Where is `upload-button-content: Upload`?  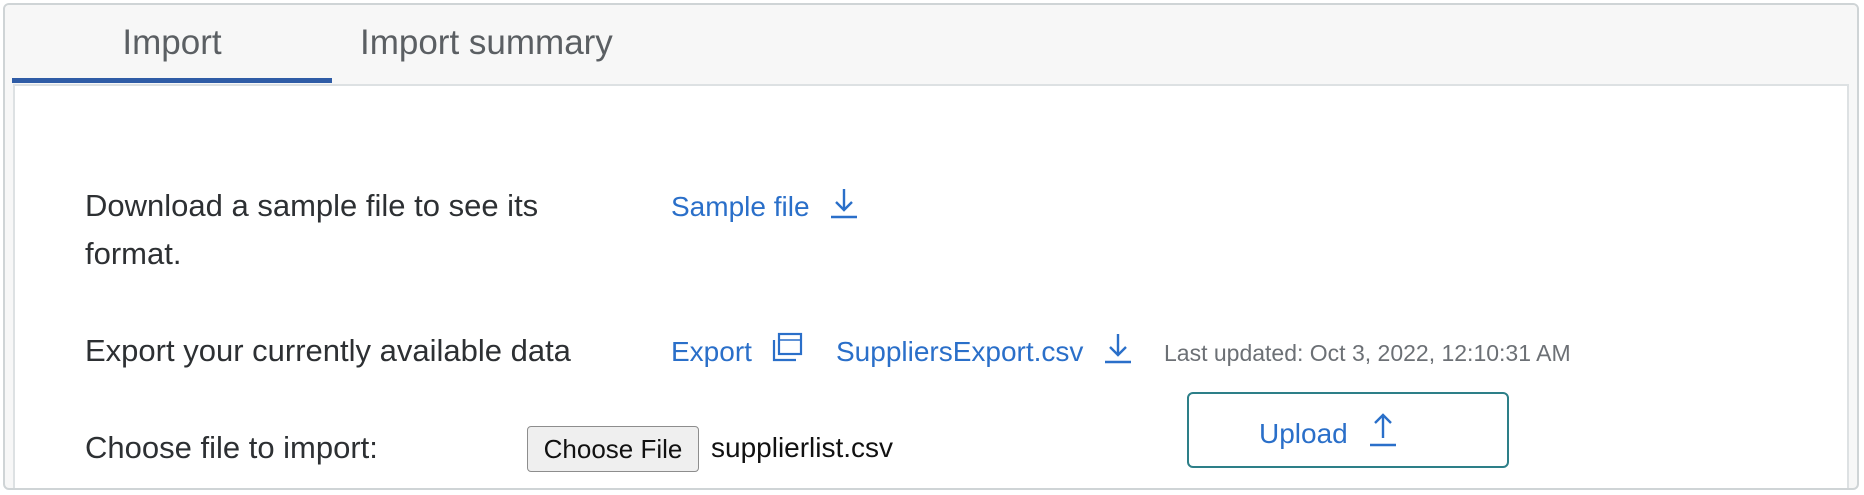 upload-button-content: Upload is located at coordinates (1329, 435).